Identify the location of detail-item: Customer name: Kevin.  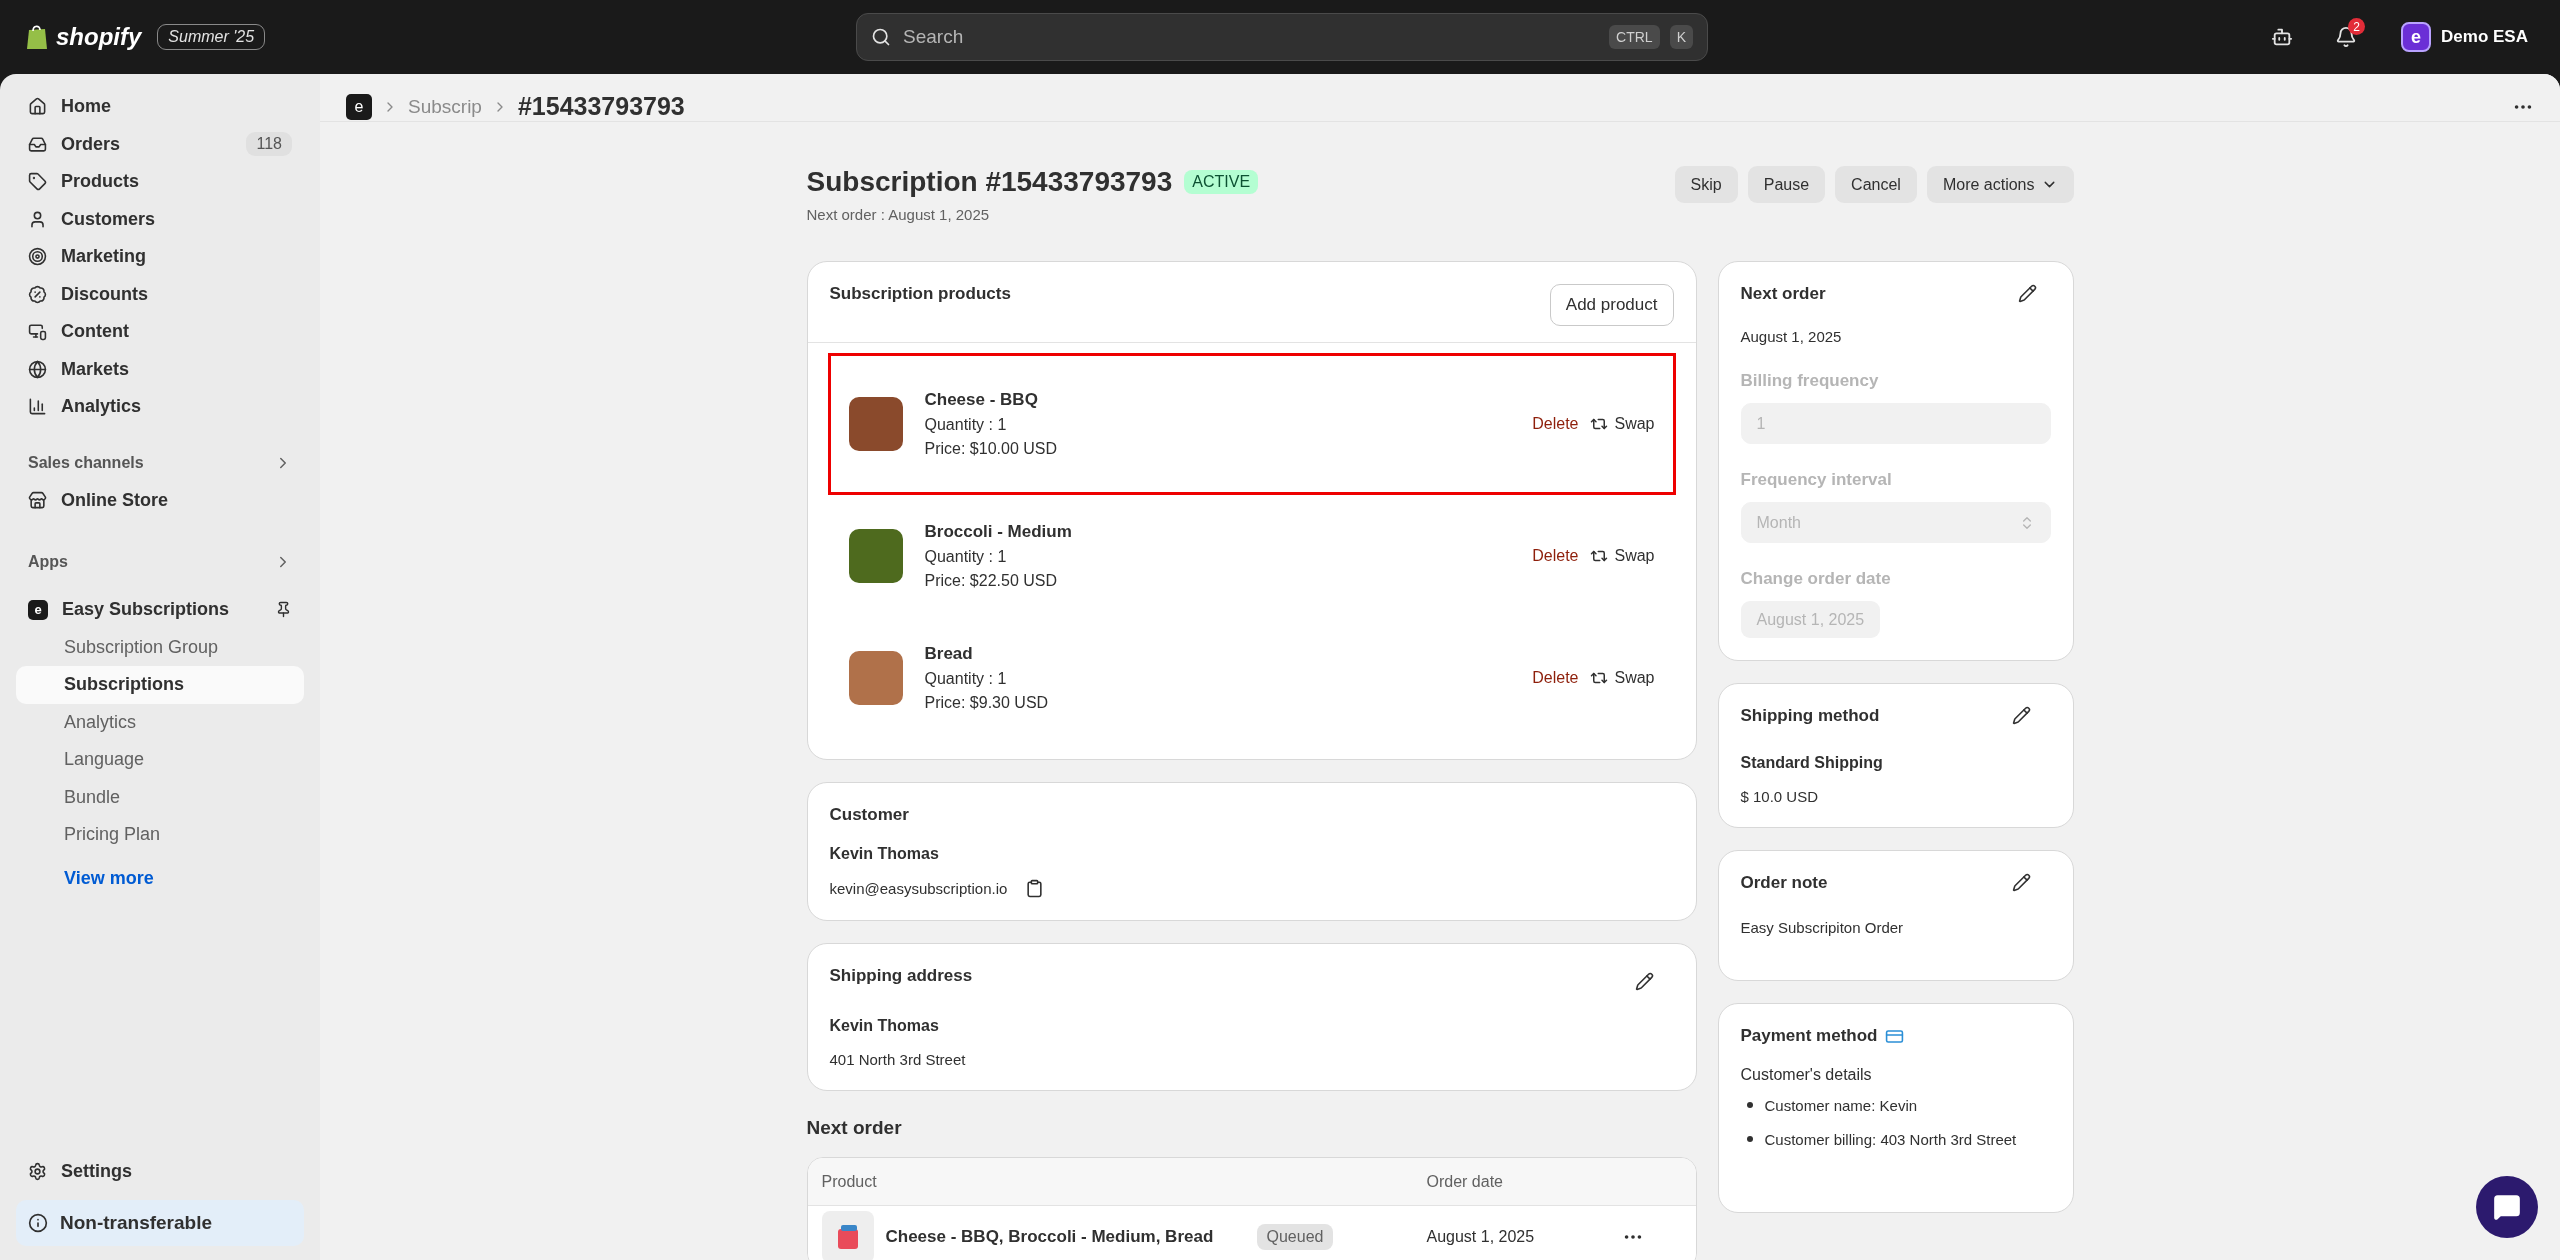
(1841, 1106).